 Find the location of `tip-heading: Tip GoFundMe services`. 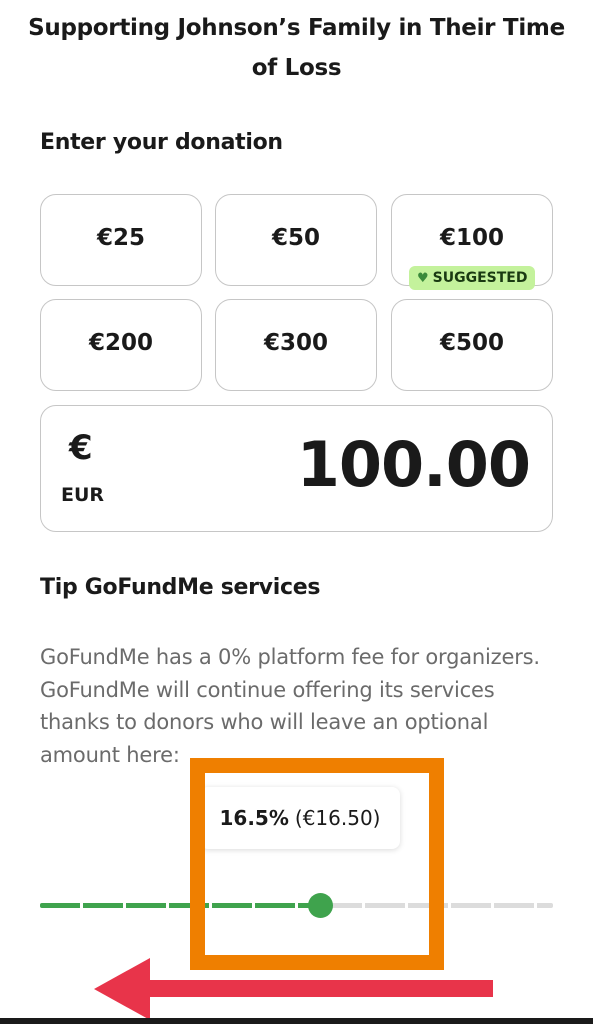

tip-heading: Tip GoFundMe services is located at coordinates (180, 587).